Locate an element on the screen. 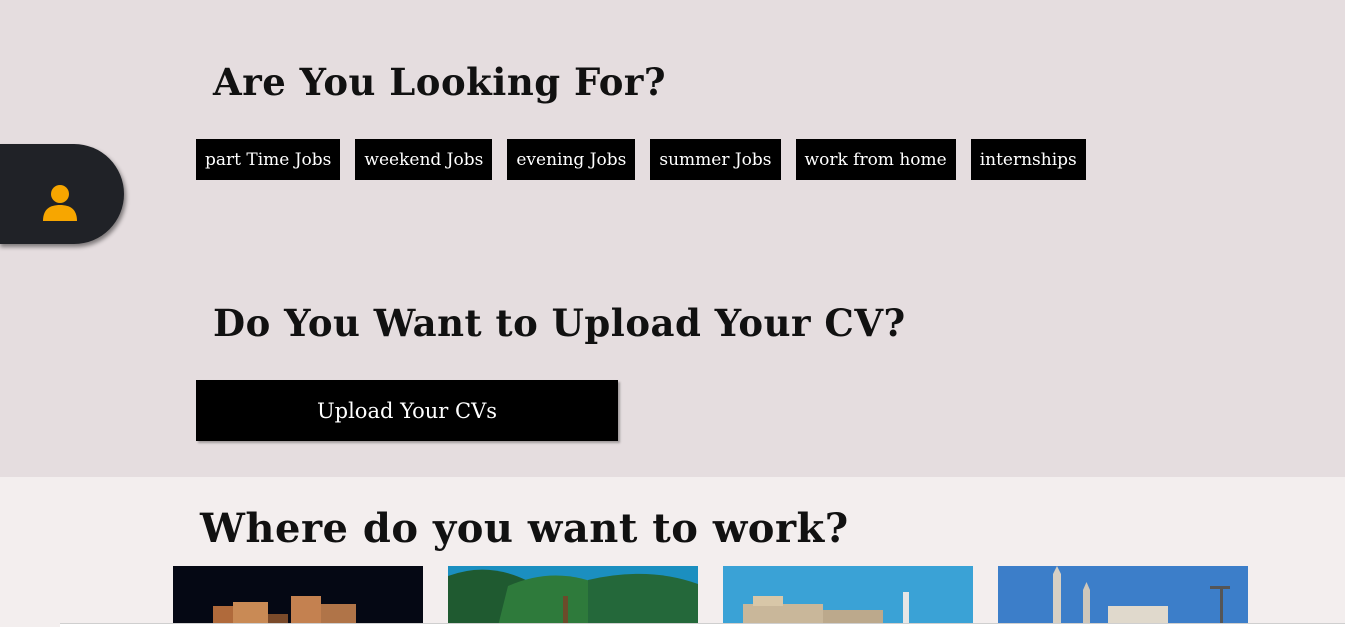 The width and height of the screenshot is (1345, 627). where-to-work-heading: Where do you want to work? is located at coordinates (524, 528).